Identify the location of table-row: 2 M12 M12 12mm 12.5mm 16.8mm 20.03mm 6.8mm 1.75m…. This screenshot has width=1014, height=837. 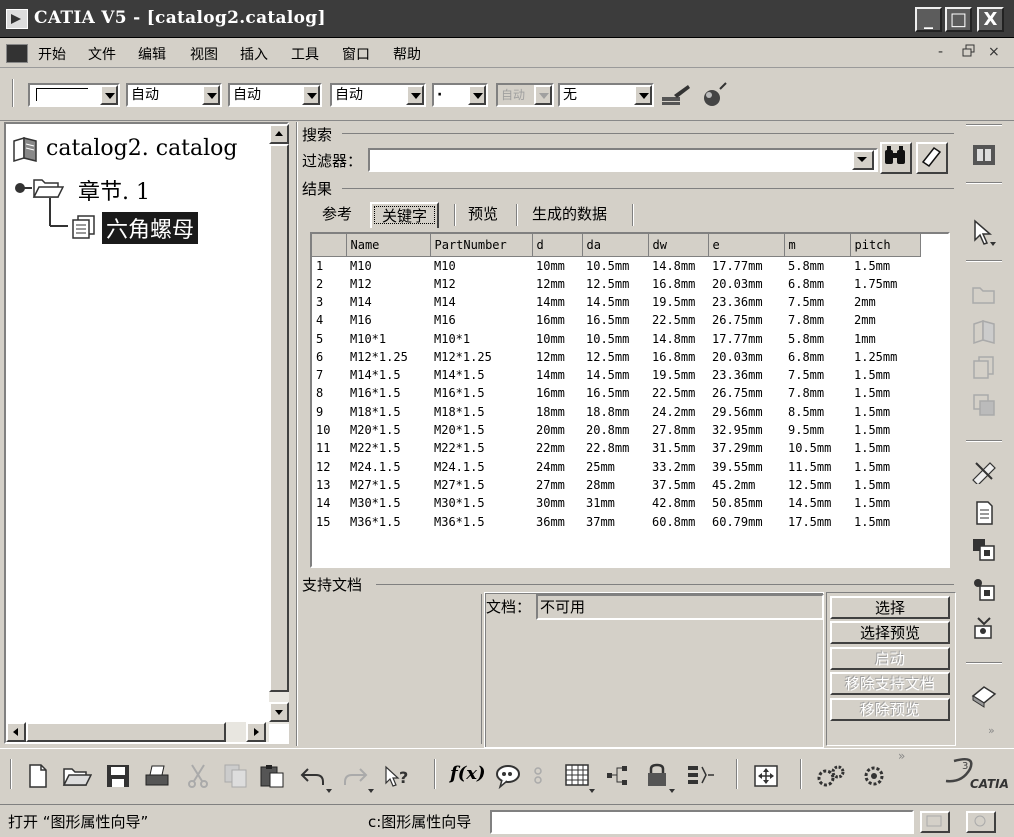
(616, 284).